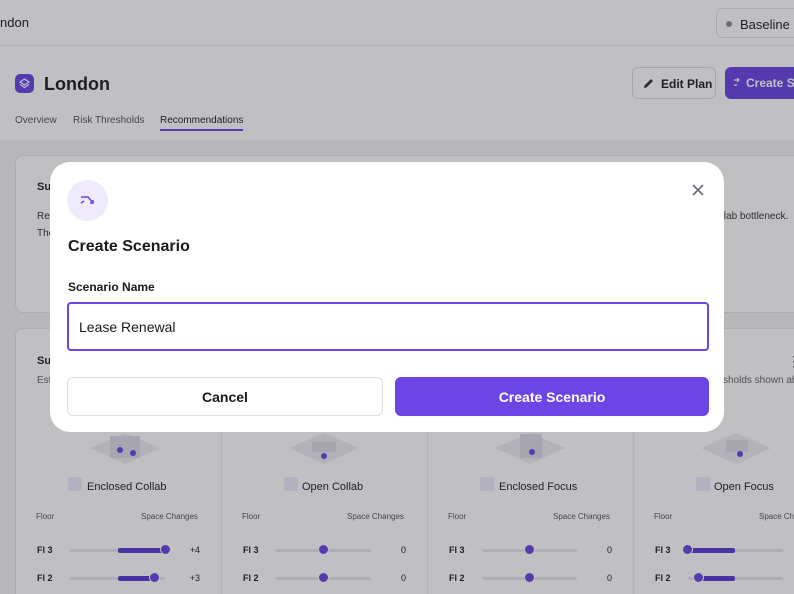 Image resolution: width=794 pixels, height=594 pixels. Describe the element at coordinates (225, 396) in the screenshot. I see `cancel-button: Cancel` at that location.